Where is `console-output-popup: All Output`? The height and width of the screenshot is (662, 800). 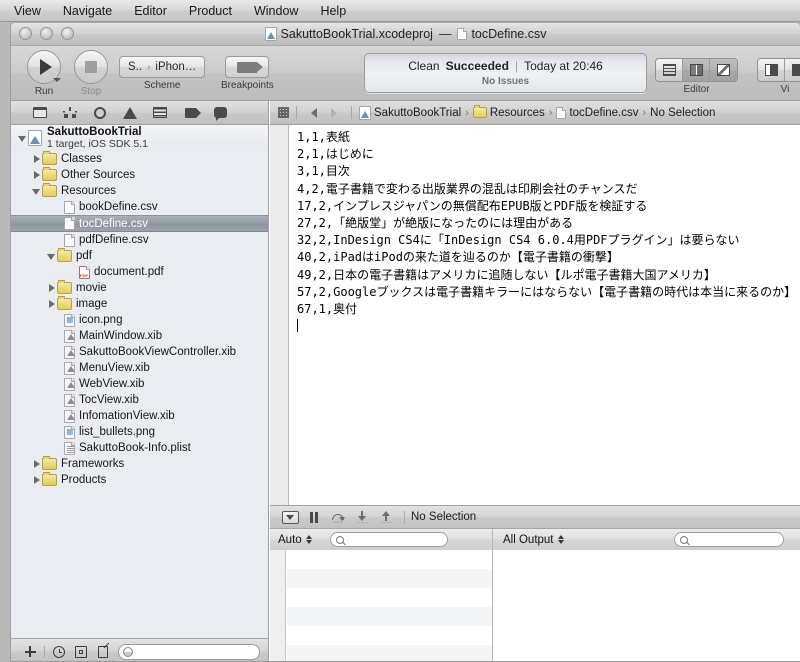
console-output-popup: All Output is located at coordinates (533, 540).